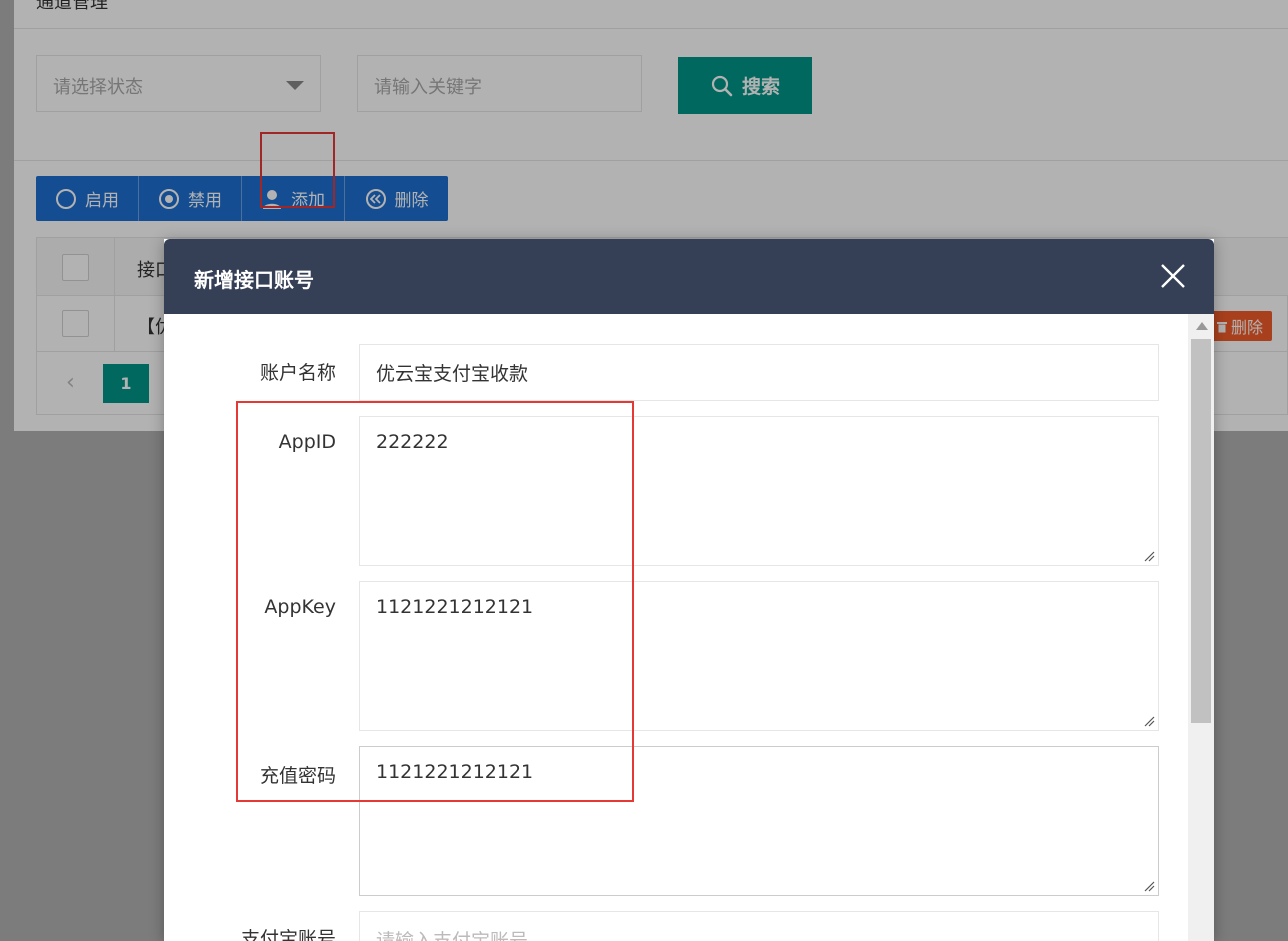  I want to click on modal-header: 新增接口账号, so click(689, 276).